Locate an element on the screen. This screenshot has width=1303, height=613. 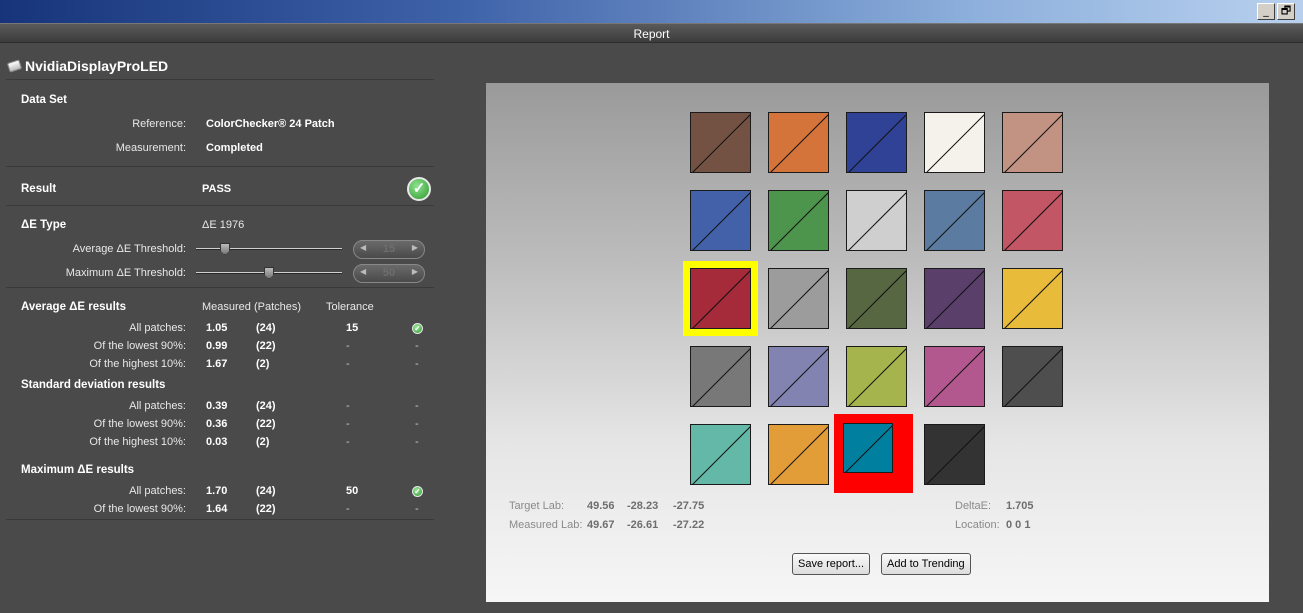
row-tolerance: 15 is located at coordinates (352, 328).